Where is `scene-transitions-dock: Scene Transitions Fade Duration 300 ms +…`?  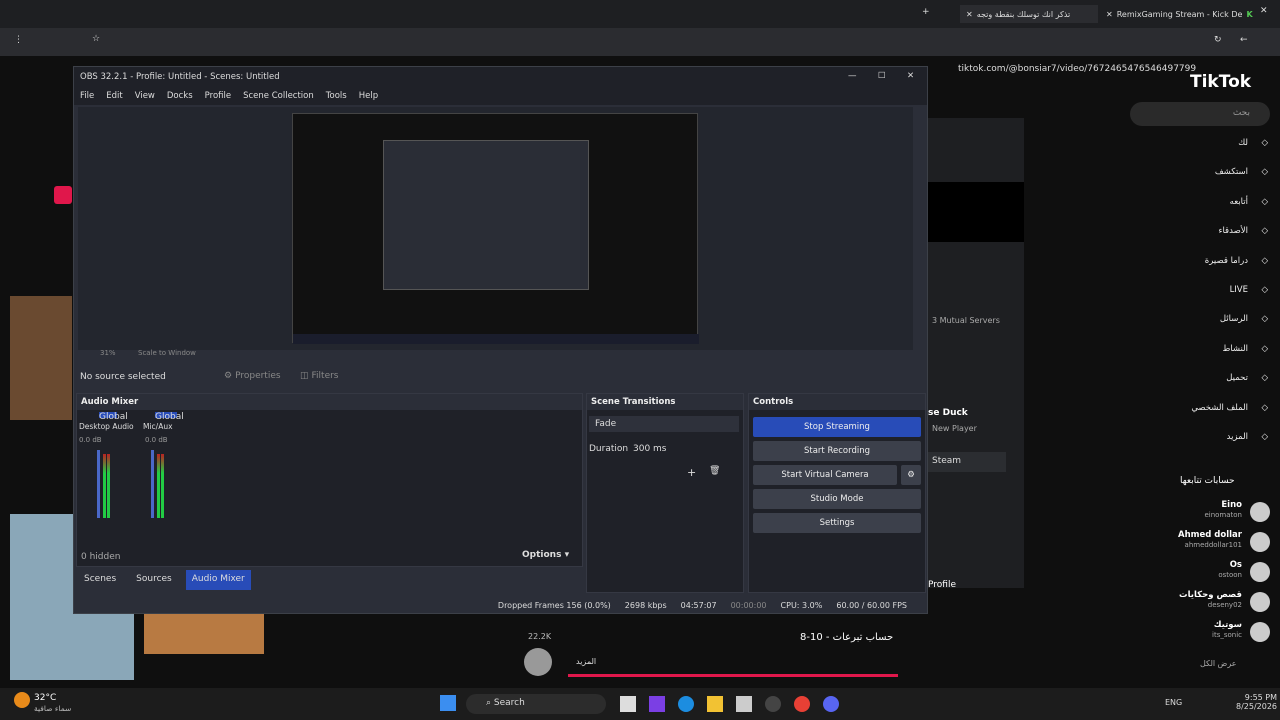 scene-transitions-dock: Scene Transitions Fade Duration 300 ms +… is located at coordinates (665, 493).